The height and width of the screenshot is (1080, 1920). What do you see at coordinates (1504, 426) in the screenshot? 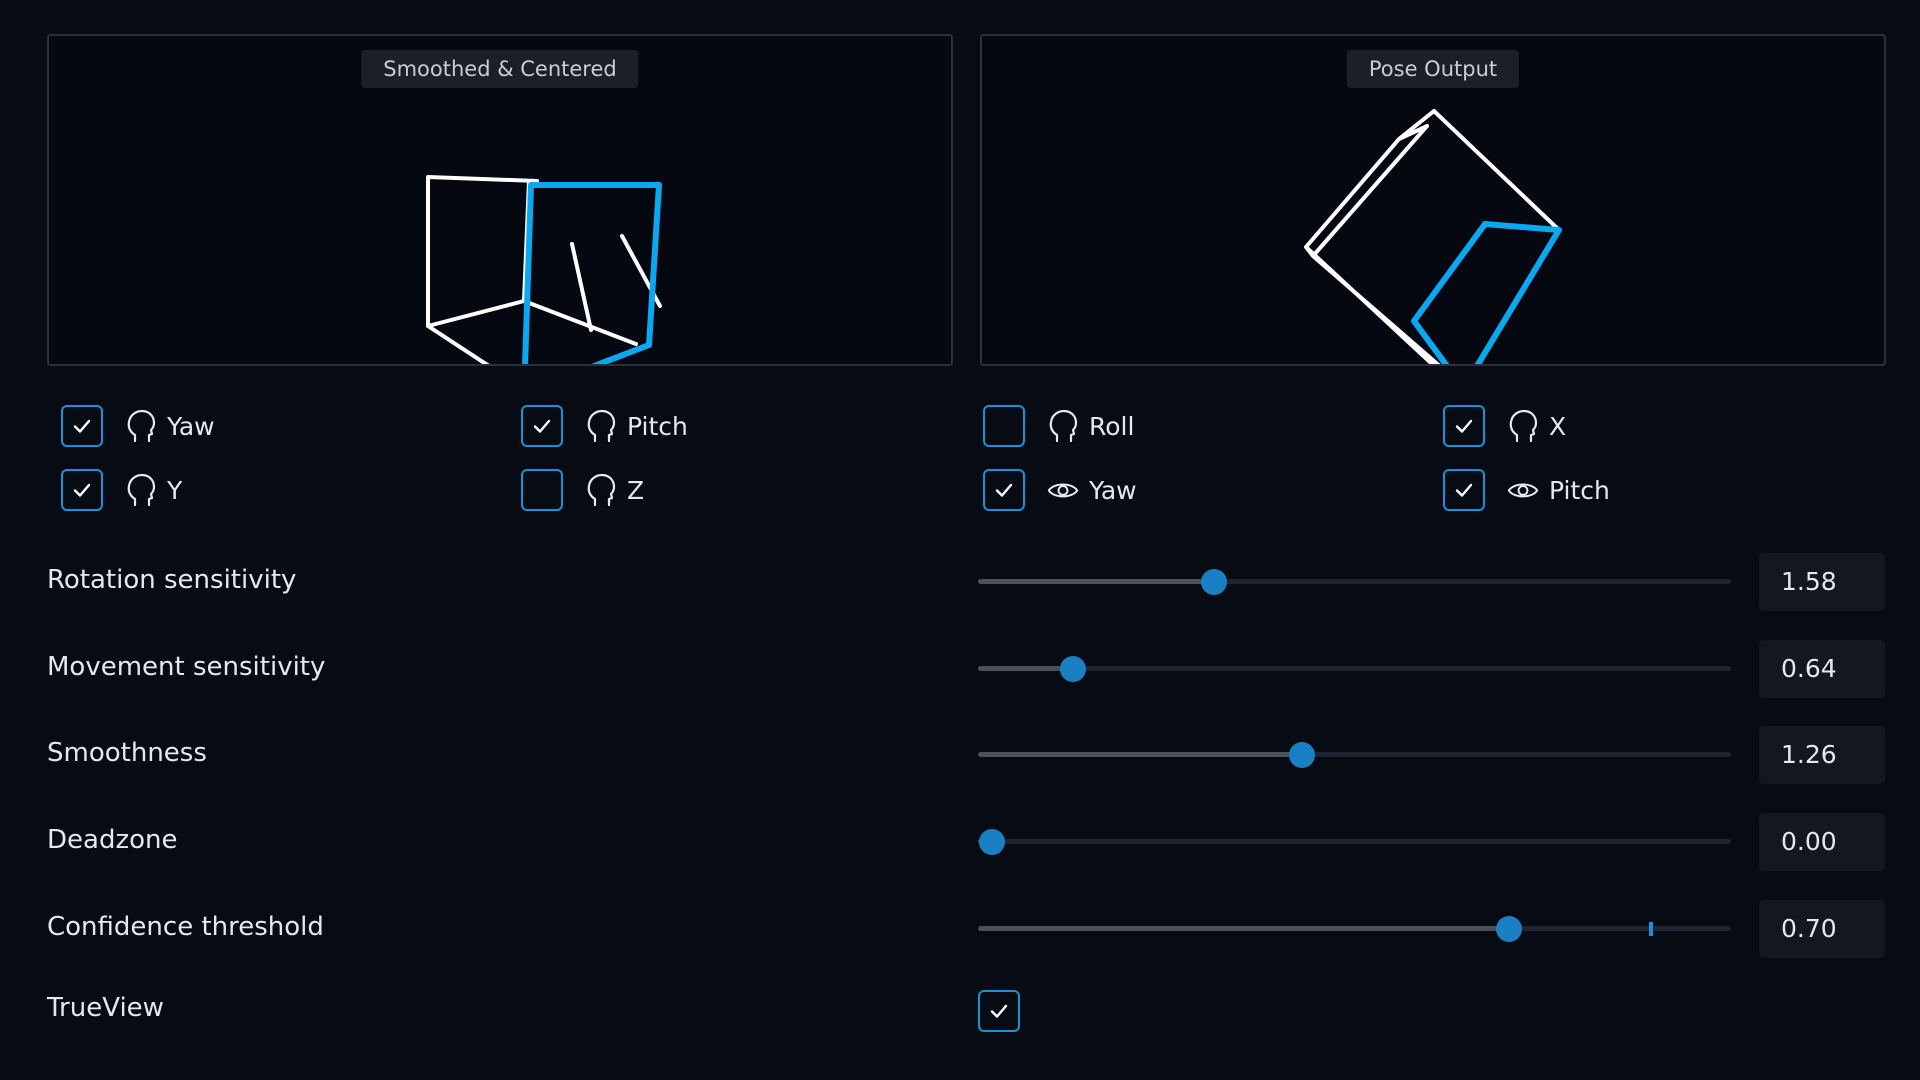
I see `axis-toggle-head-x: X` at bounding box center [1504, 426].